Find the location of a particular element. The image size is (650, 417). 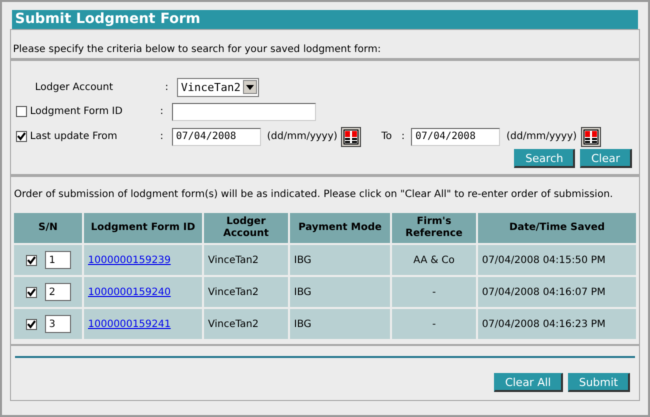

field-label: Lodgment Form ID is located at coordinates (77, 111).